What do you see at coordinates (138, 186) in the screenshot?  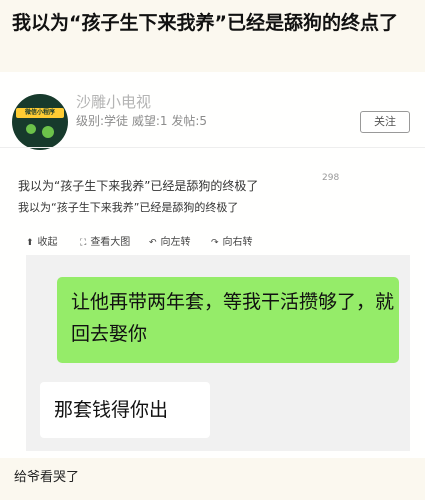 I see `post-title: 我以为“孩子生下来我养”已经是舔狗的终极了` at bounding box center [138, 186].